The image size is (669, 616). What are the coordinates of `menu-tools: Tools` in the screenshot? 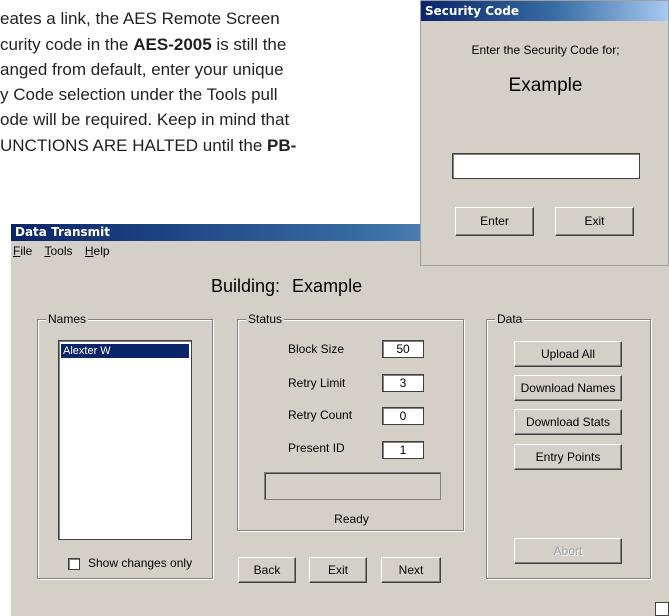 It's located at (58, 251).